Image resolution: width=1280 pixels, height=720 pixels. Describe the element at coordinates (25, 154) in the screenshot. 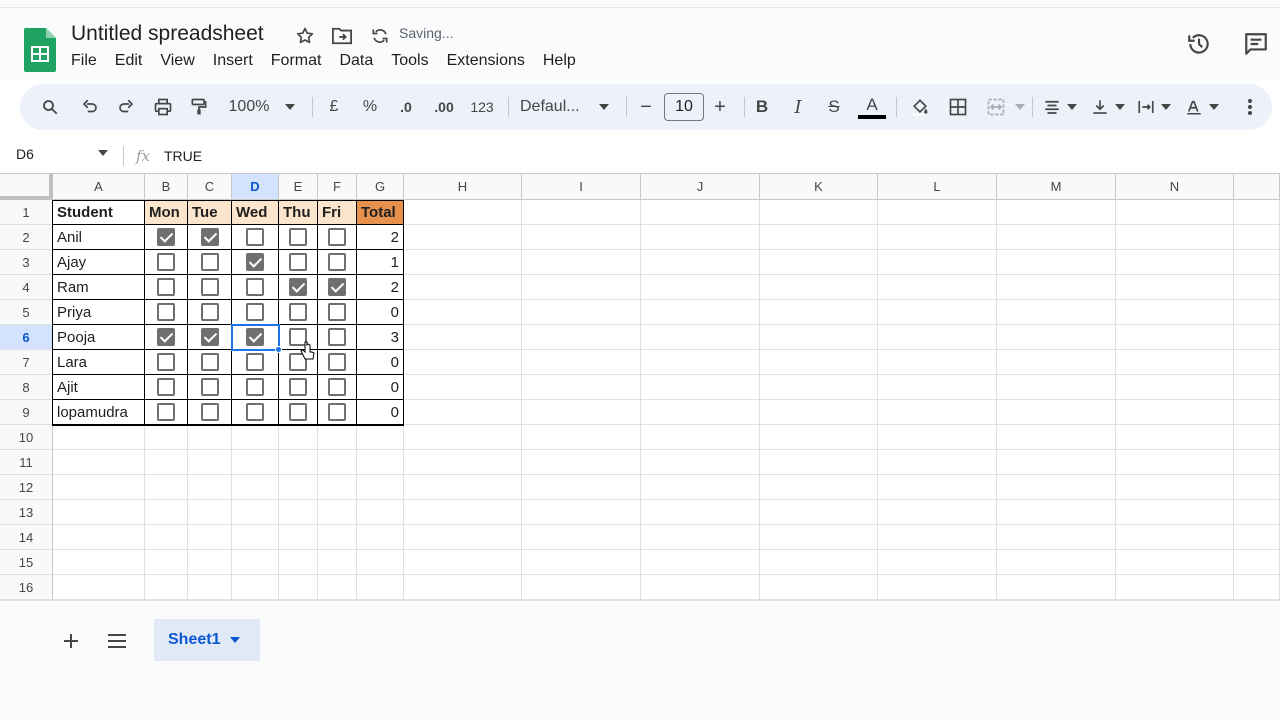

I see `name-box: D6` at that location.